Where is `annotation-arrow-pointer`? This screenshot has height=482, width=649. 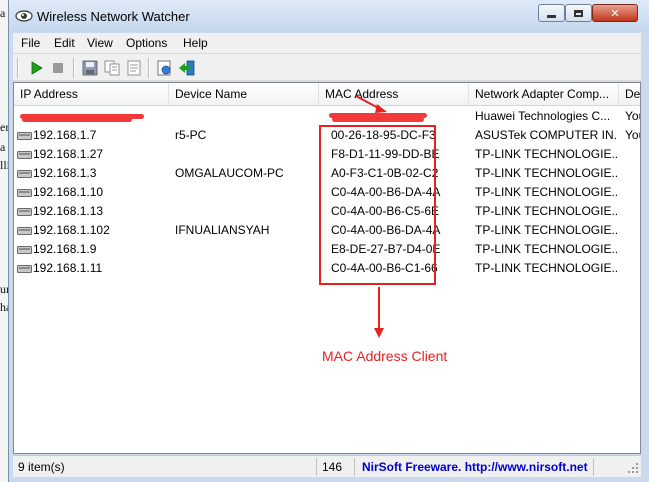
annotation-arrow-pointer is located at coordinates (371, 104).